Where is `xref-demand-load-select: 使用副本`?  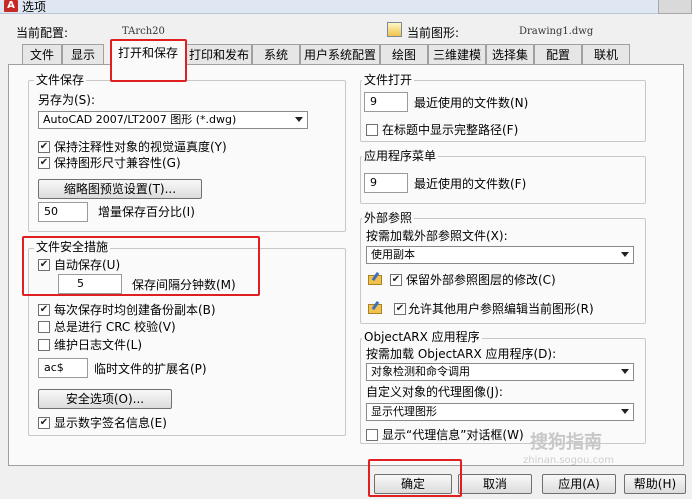 xref-demand-load-select: 使用副本 is located at coordinates (500, 255).